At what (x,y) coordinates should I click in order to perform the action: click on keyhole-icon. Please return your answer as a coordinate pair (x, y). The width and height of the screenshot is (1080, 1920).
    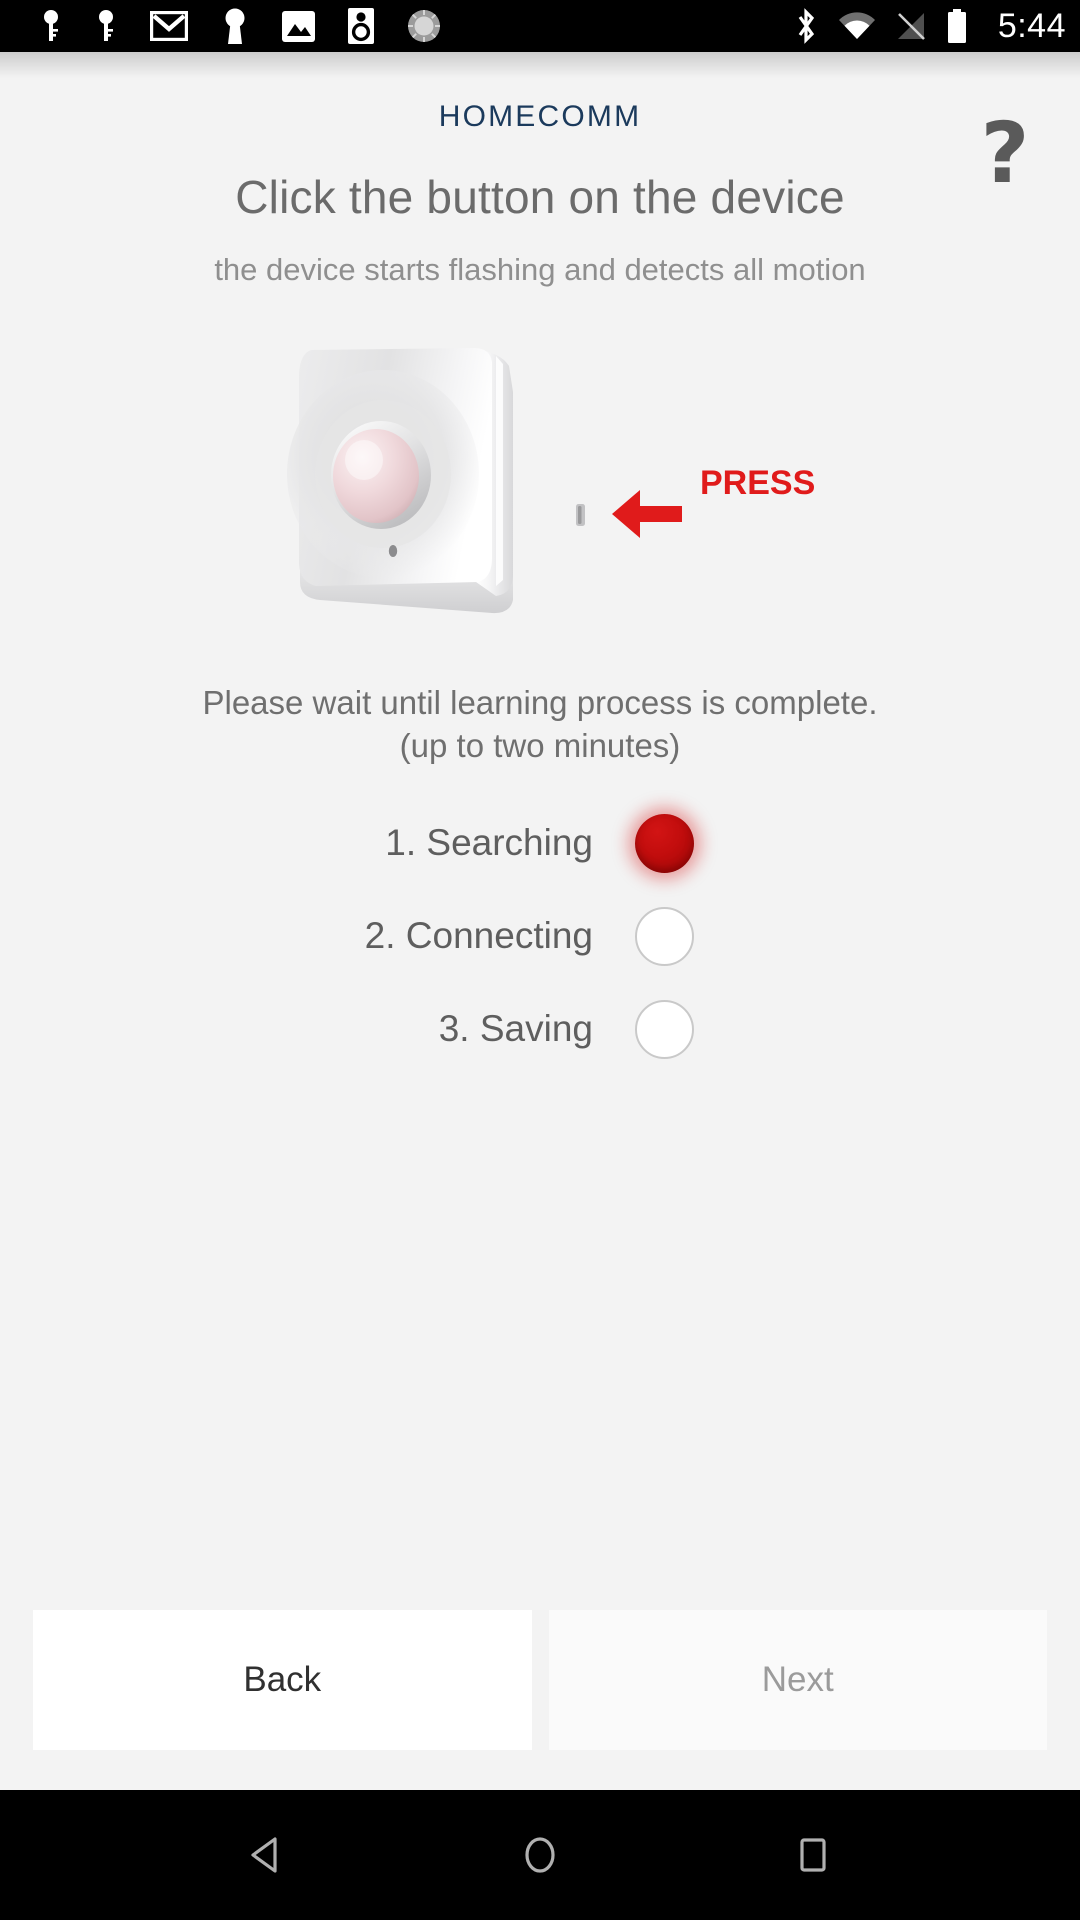
    Looking at the image, I should click on (235, 26).